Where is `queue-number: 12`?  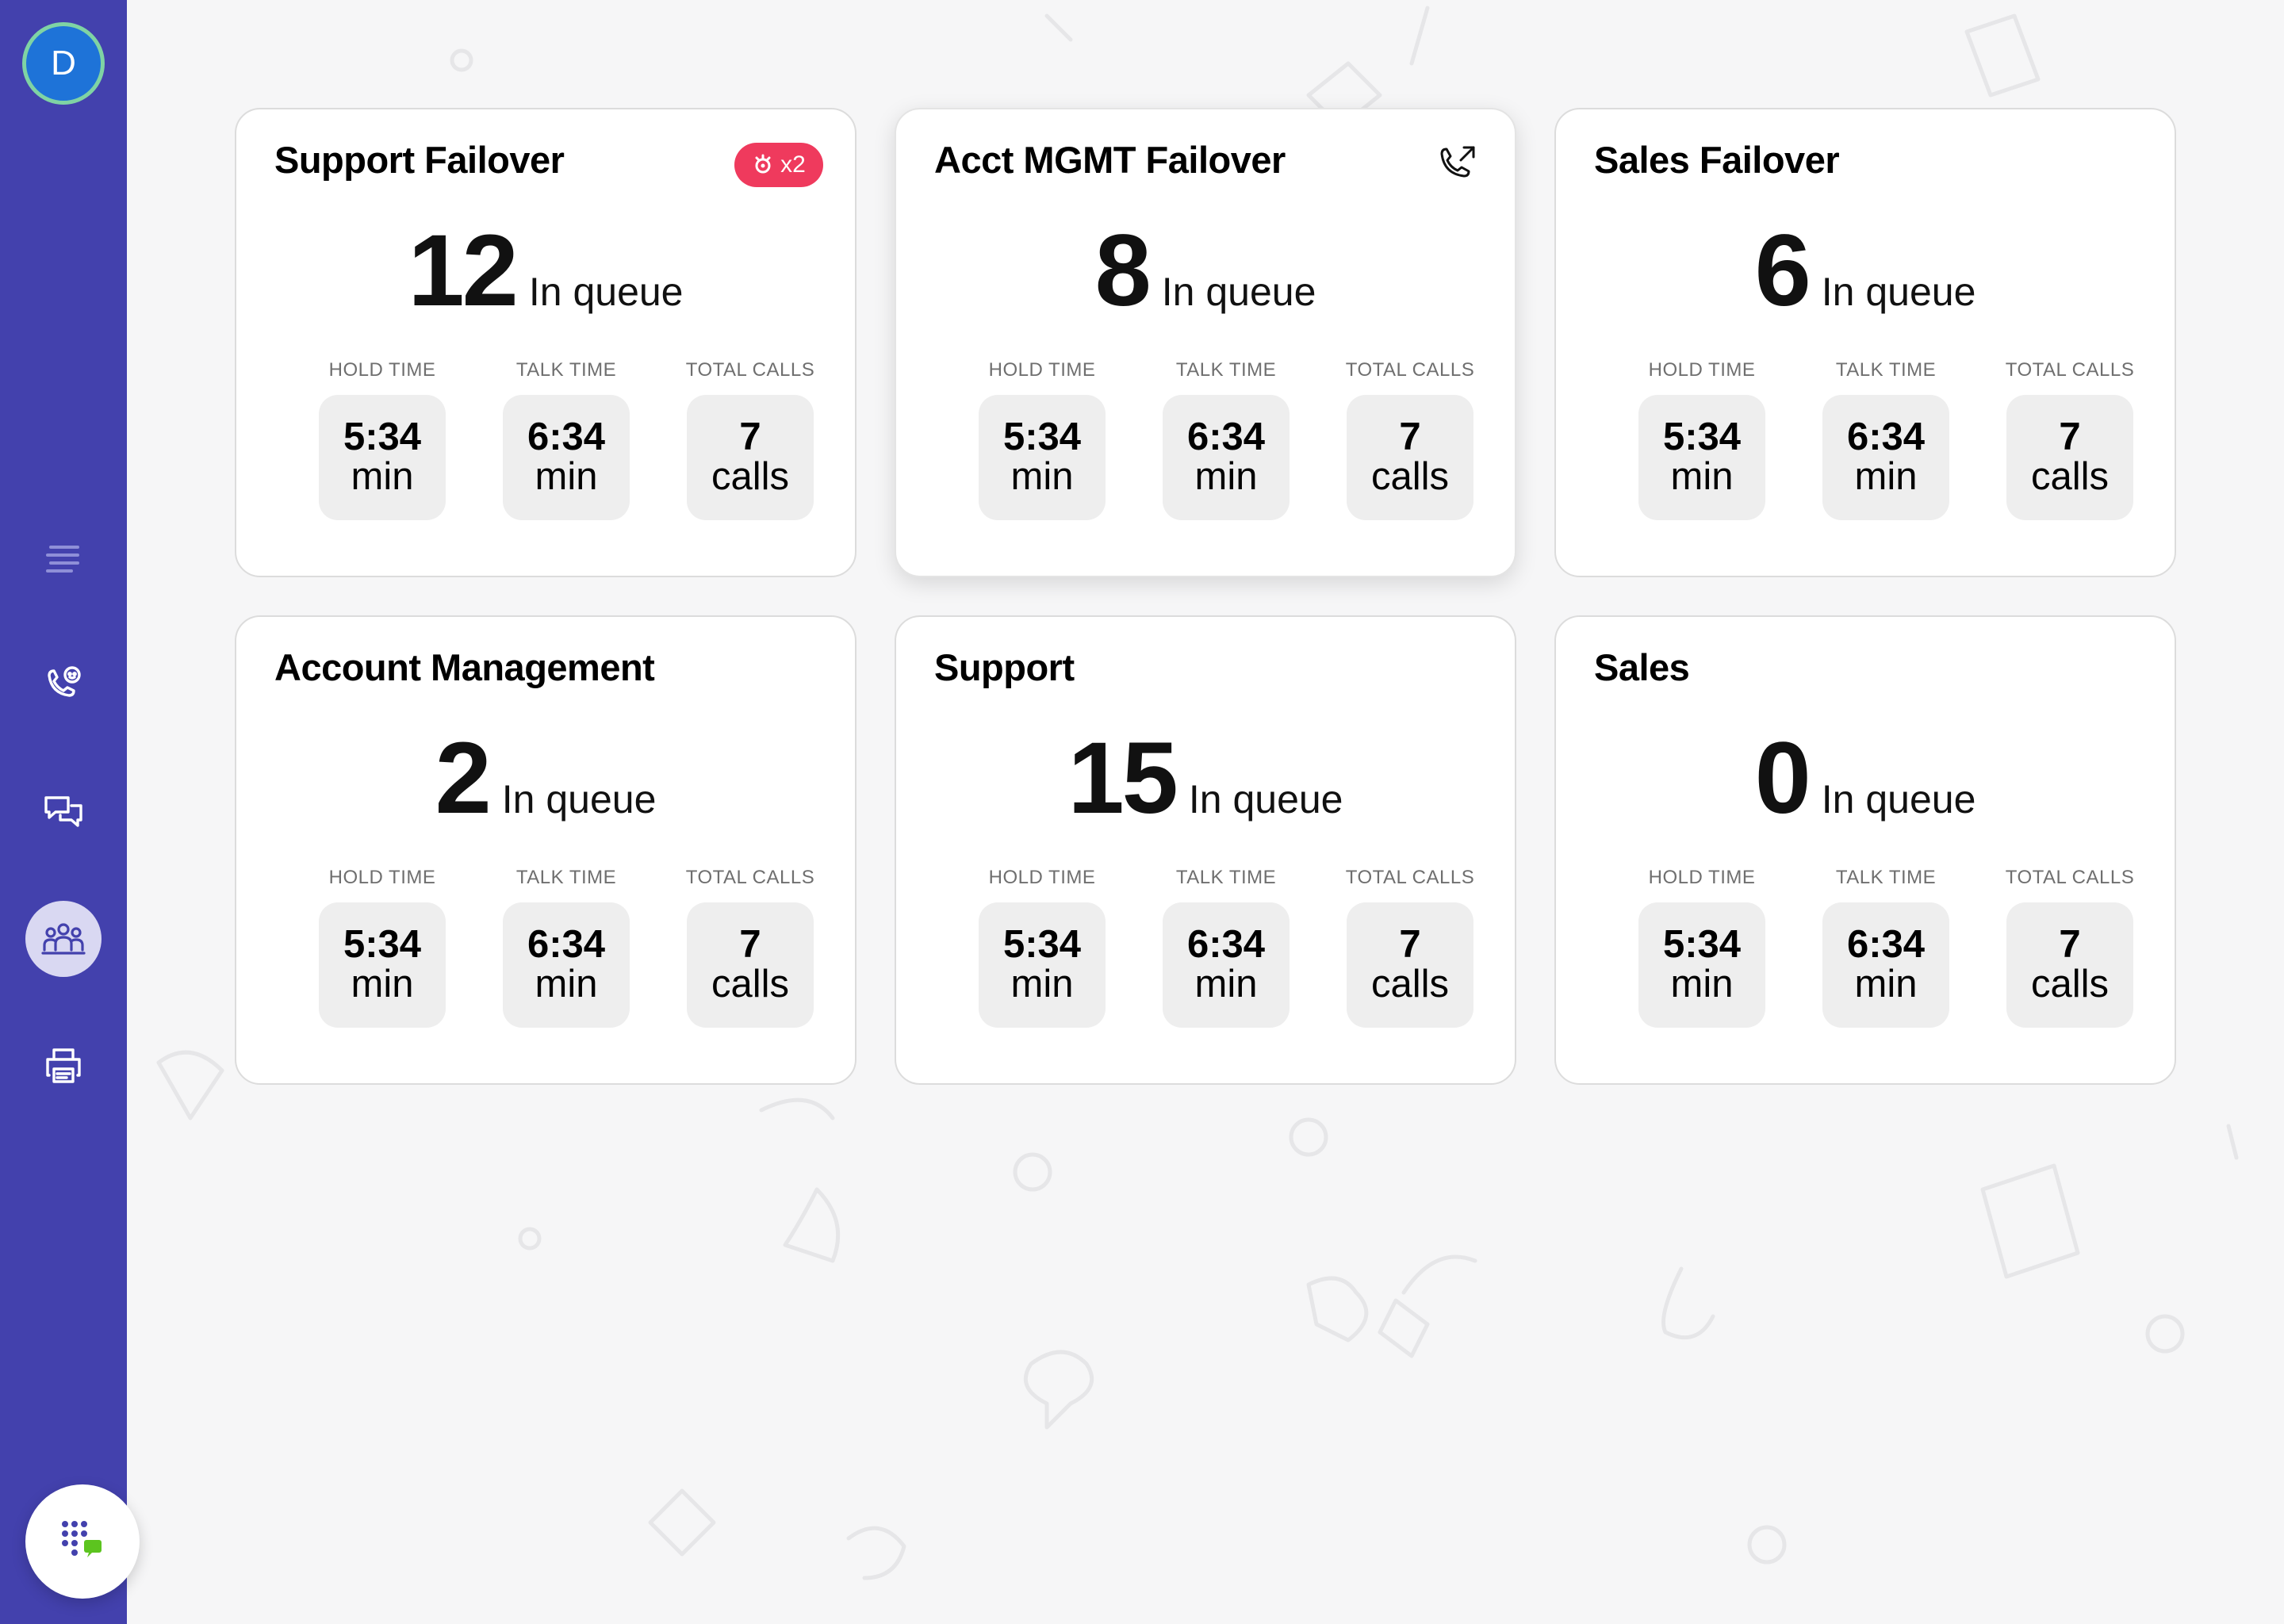
queue-number: 12 is located at coordinates (463, 270).